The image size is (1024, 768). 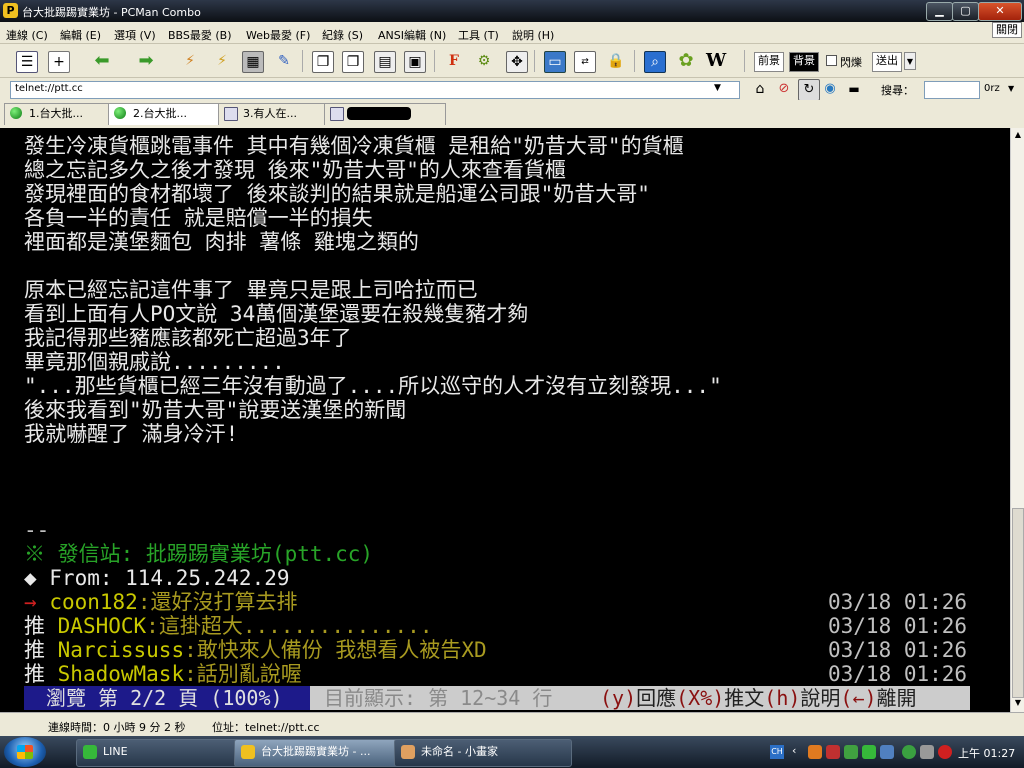 I want to click on key-hint-key: (y), so click(x=618, y=698).